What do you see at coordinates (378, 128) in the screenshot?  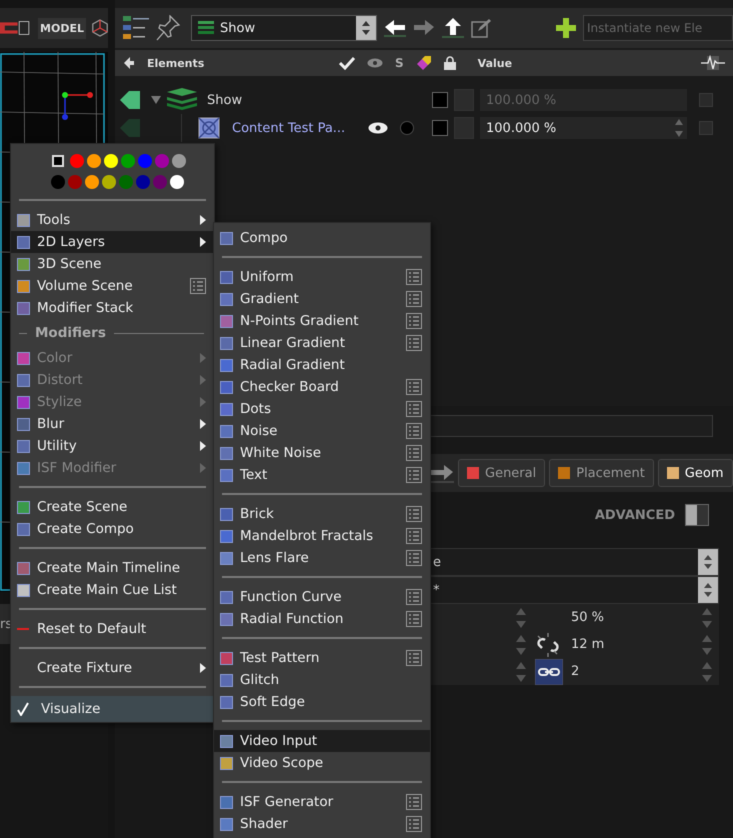 I see `eye-icon` at bounding box center [378, 128].